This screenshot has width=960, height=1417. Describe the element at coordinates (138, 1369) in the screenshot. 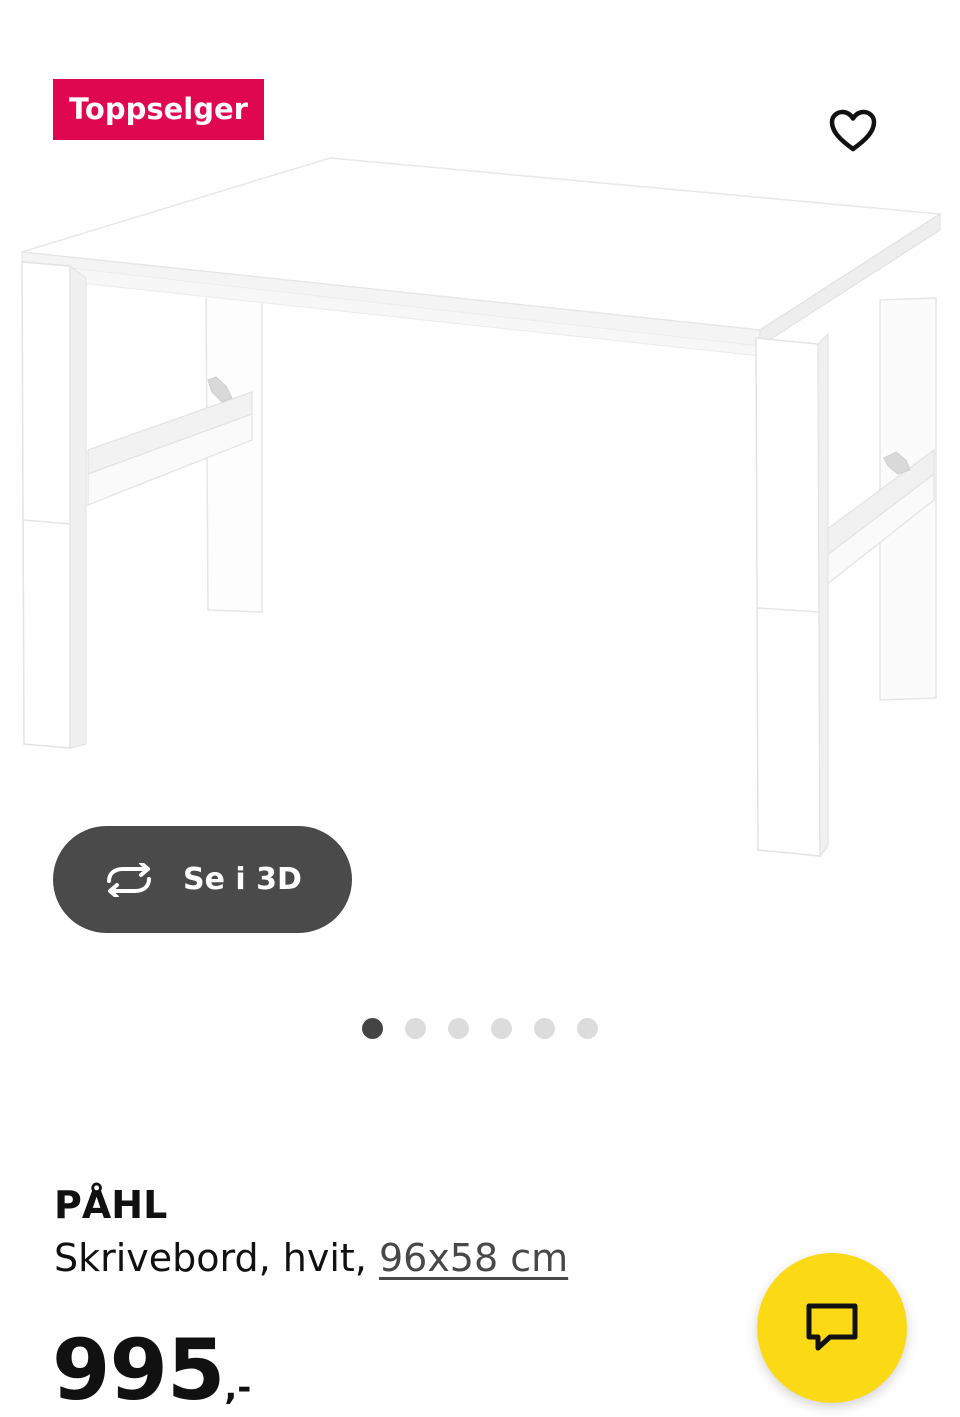

I see `price-integer: 995` at that location.